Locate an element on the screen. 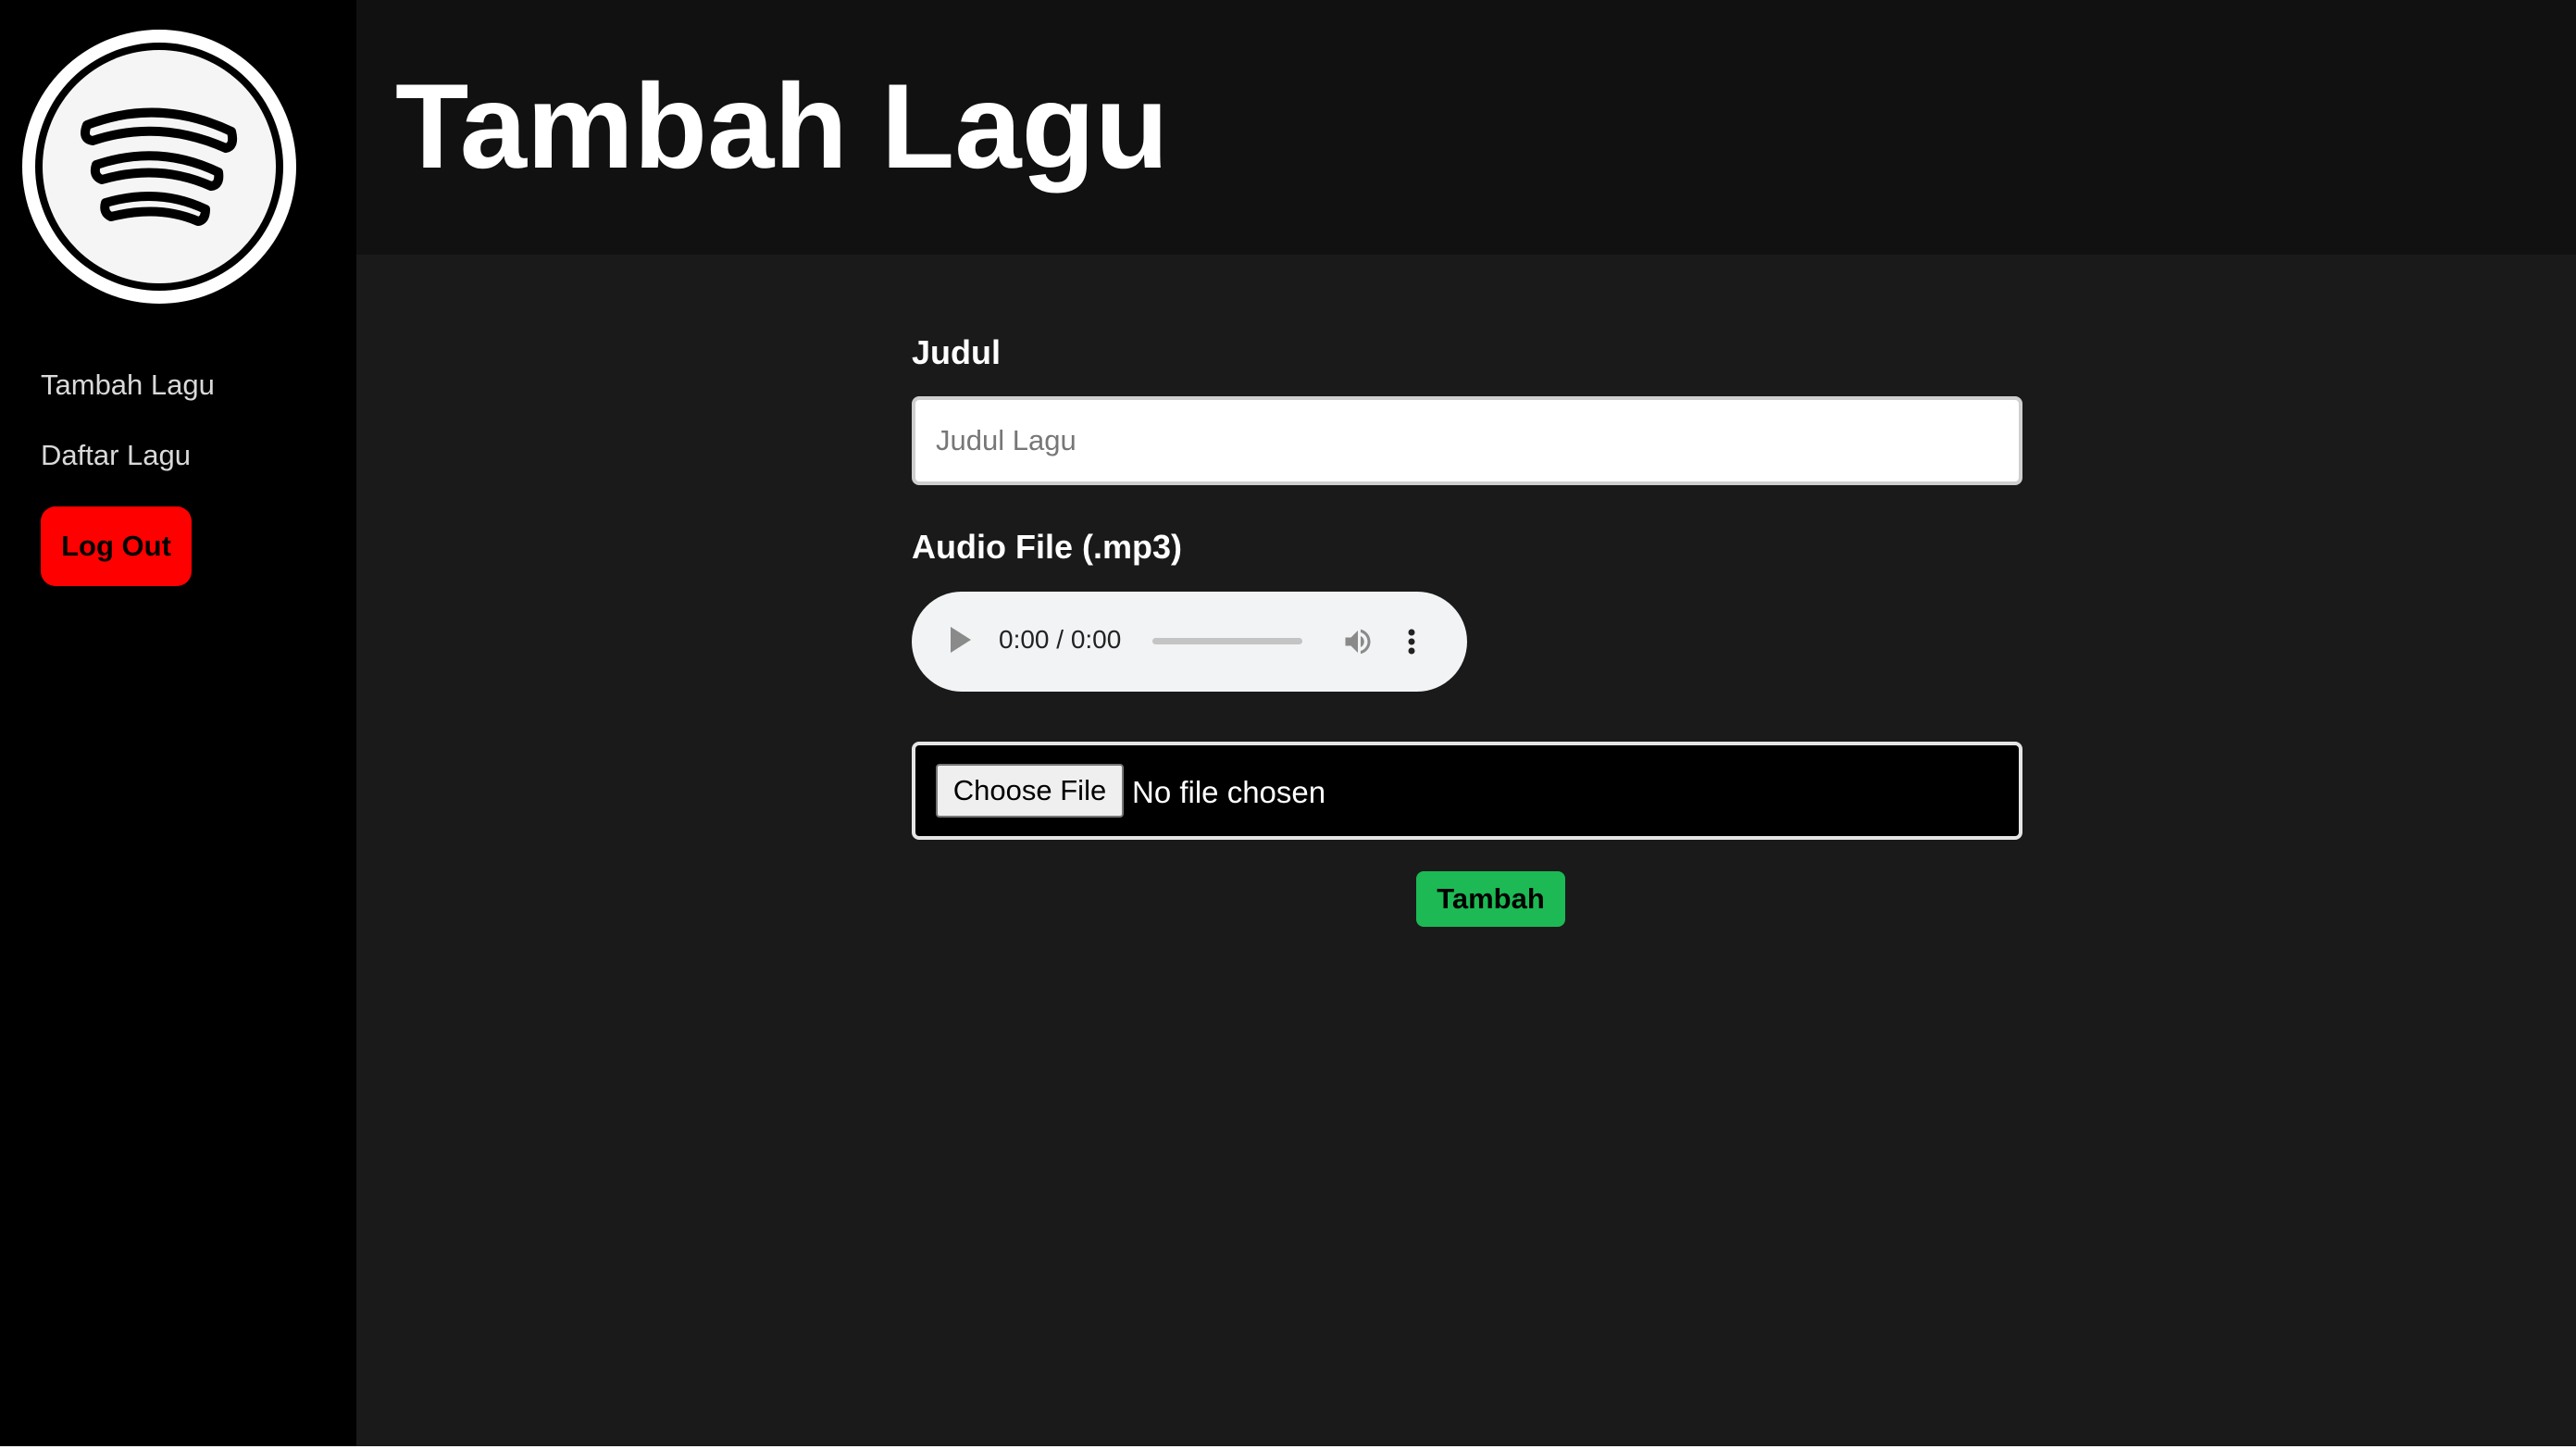  play-icon is located at coordinates (961, 640).